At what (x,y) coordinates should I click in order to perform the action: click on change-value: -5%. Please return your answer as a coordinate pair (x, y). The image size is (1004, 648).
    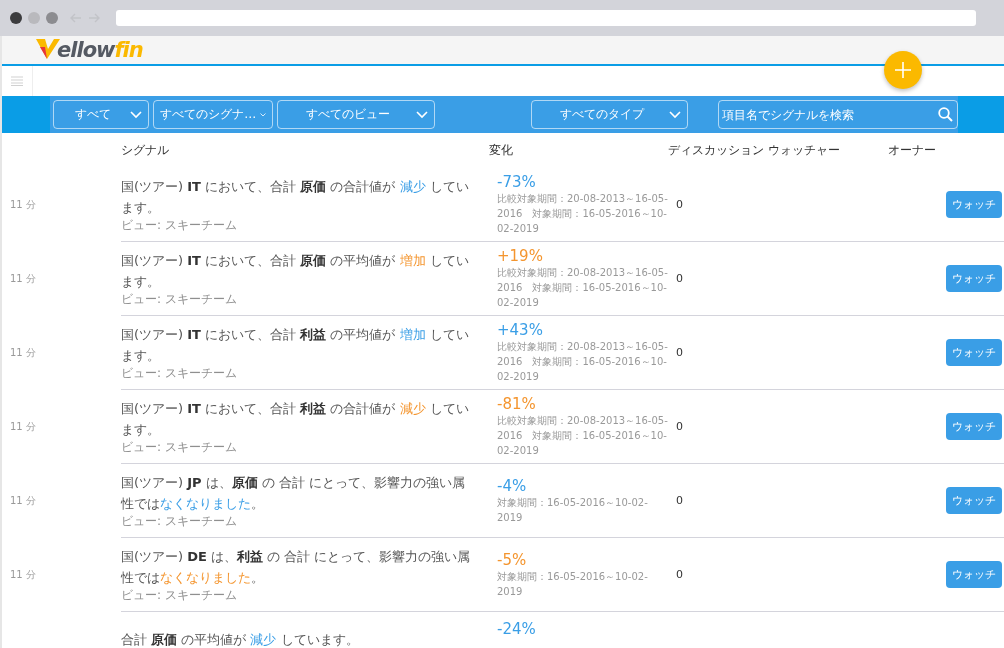
    Looking at the image, I should click on (512, 559).